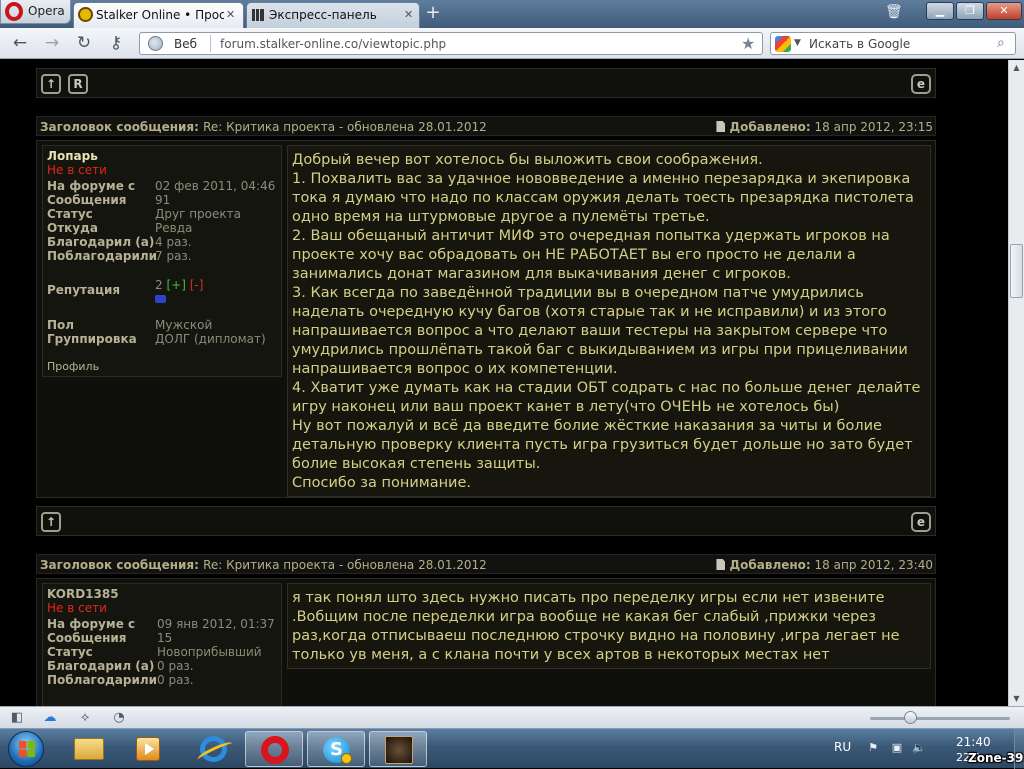 The height and width of the screenshot is (769, 1024). I want to click on scroll-up-icon: ▲, so click(1016, 67).